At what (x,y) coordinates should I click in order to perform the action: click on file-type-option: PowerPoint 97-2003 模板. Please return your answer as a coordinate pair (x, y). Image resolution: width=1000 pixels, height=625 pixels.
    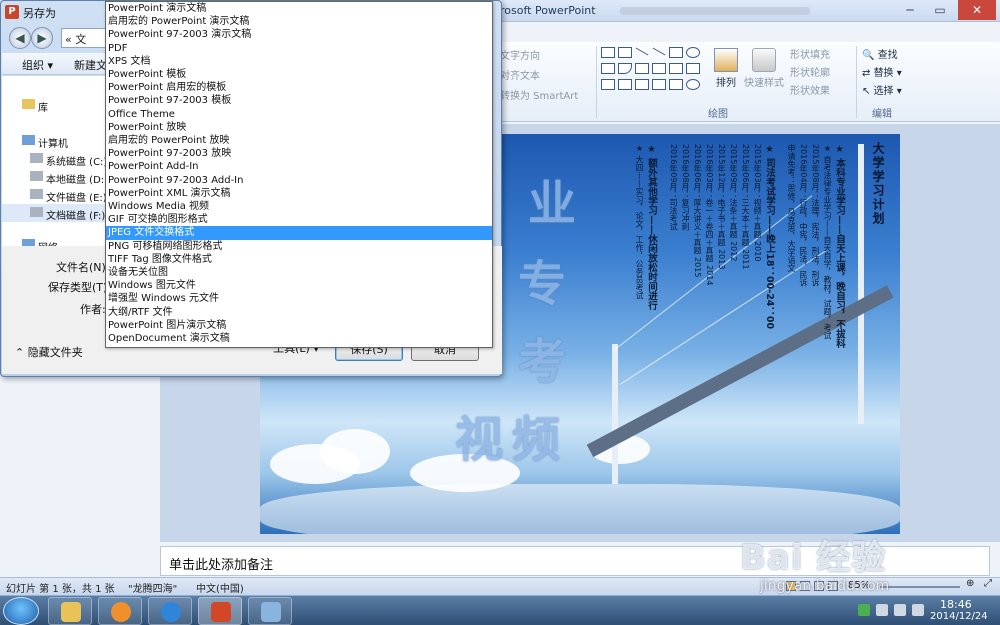
    Looking at the image, I should click on (299, 100).